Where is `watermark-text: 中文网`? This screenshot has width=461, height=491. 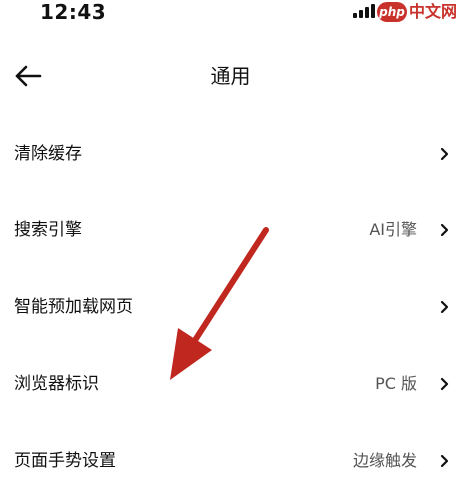
watermark-text: 中文网 is located at coordinates (433, 11).